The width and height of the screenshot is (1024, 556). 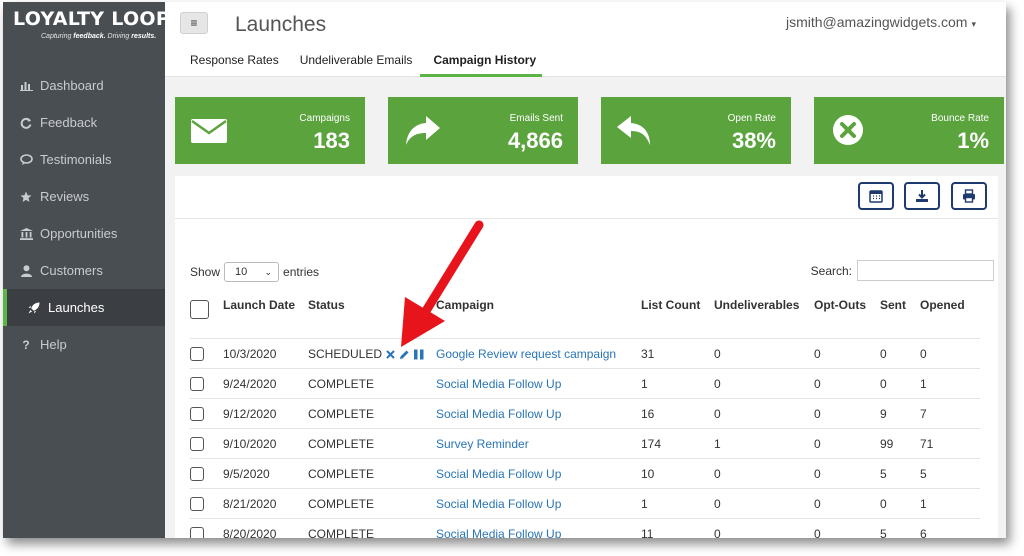 What do you see at coordinates (345, 353) in the screenshot?
I see `status-text: SCHEDULED` at bounding box center [345, 353].